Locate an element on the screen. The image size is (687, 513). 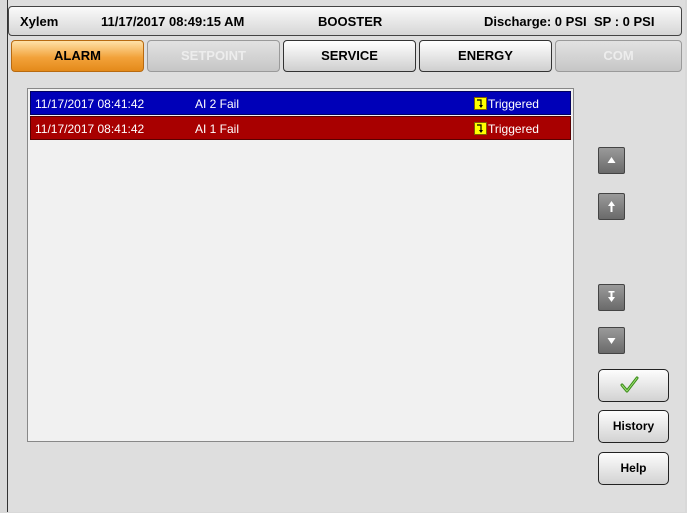
acknowledge-button is located at coordinates (633, 385).